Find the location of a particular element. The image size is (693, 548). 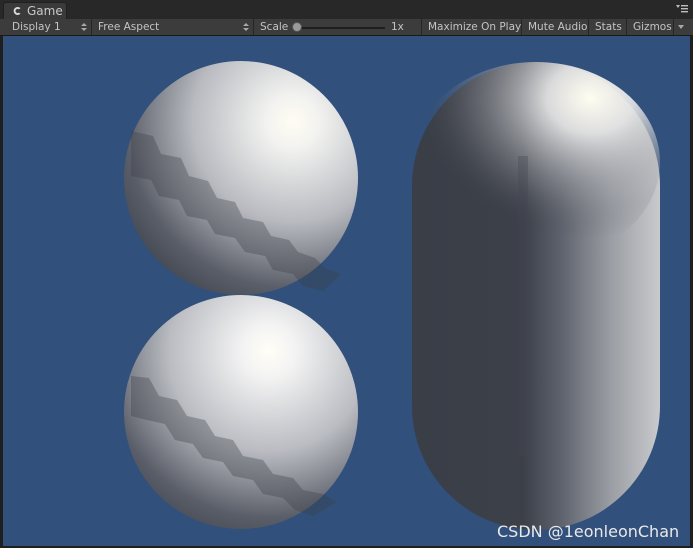

display-dropdown-label: Display 1 is located at coordinates (36, 27).